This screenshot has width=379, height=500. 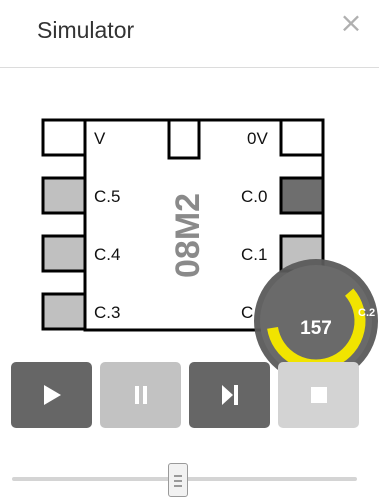 What do you see at coordinates (64, 253) in the screenshot?
I see `pin-c4` at bounding box center [64, 253].